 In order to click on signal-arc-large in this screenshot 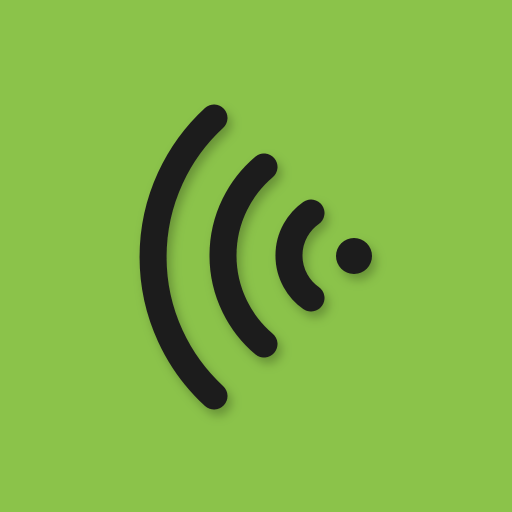, I will do `click(183, 257)`.